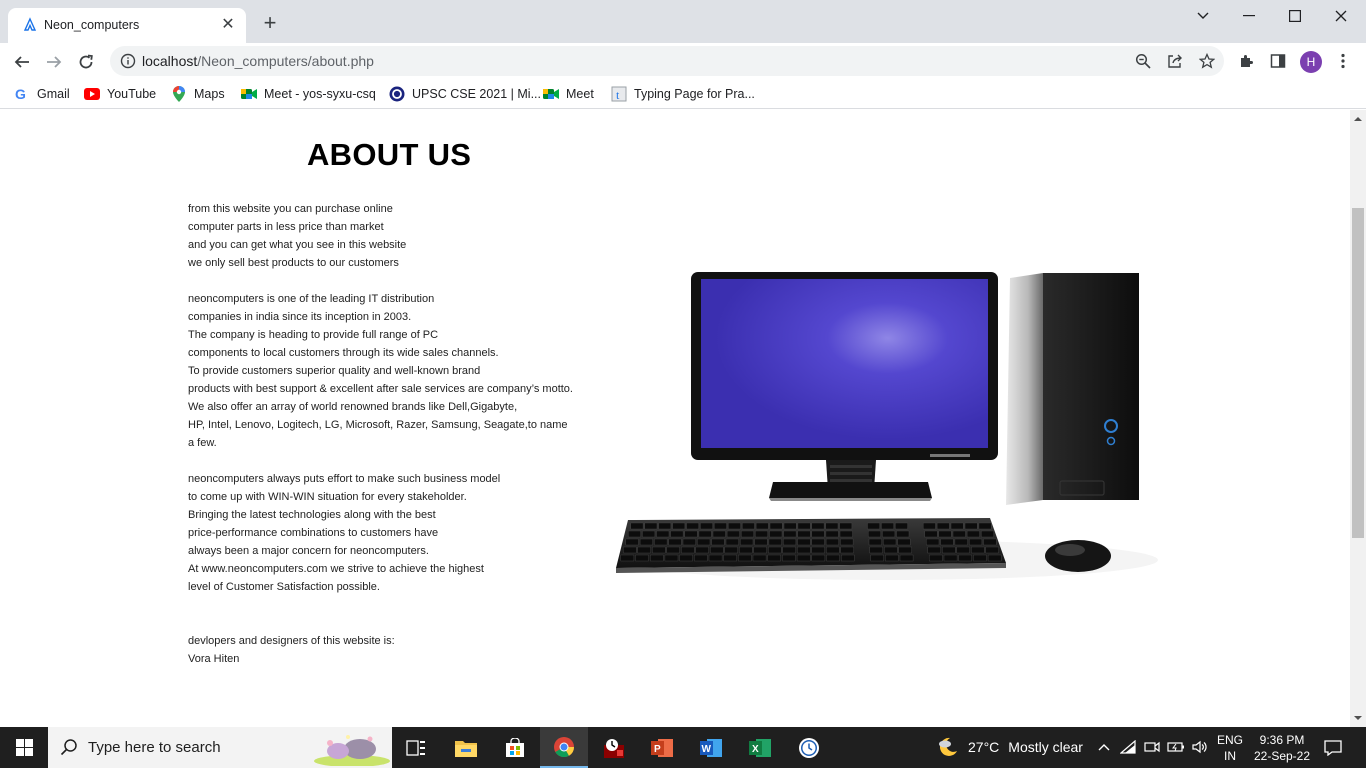 The height and width of the screenshot is (768, 1366). I want to click on file-explorer-icon, so click(466, 748).